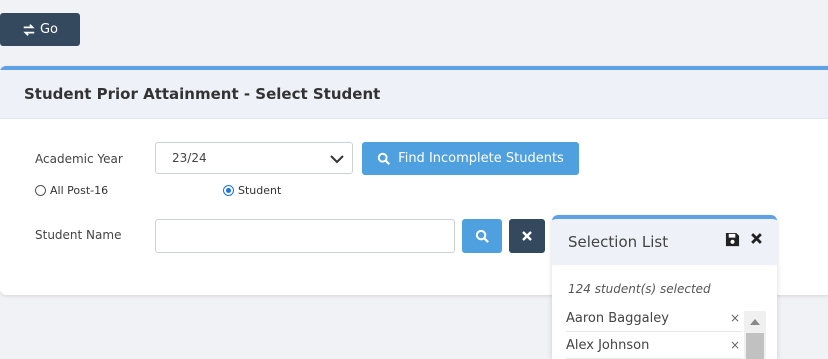  I want to click on scroll-up-arrow-icon, so click(755, 321).